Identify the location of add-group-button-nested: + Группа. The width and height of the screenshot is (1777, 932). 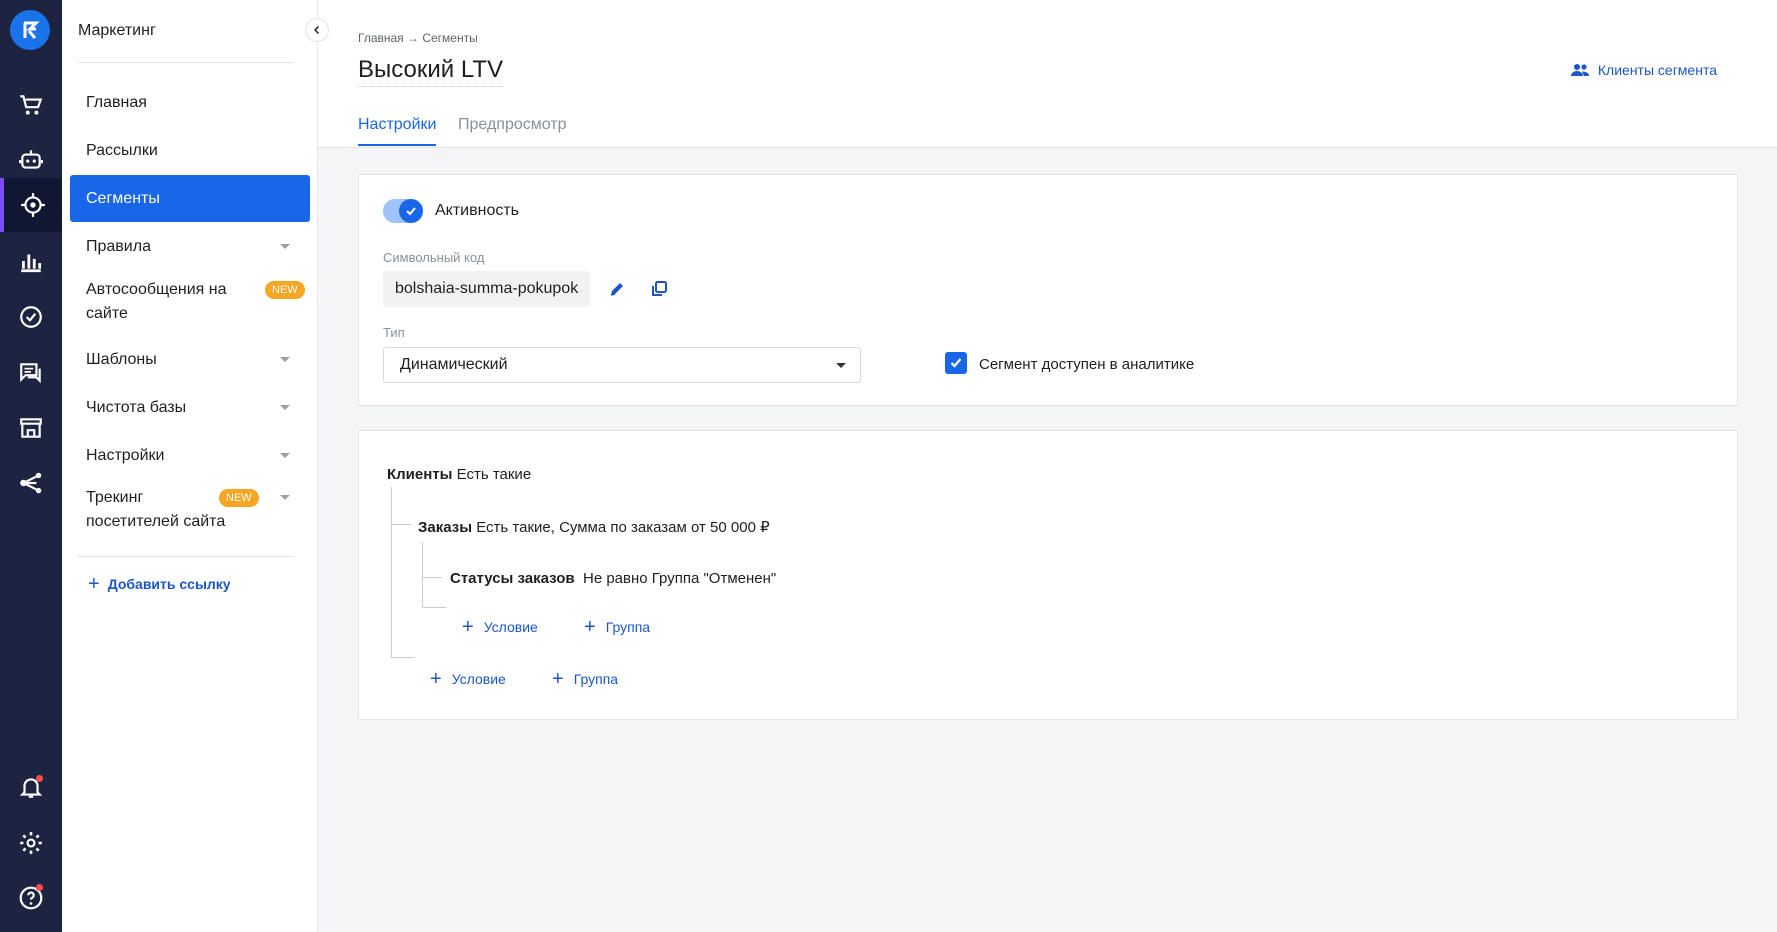
(617, 627).